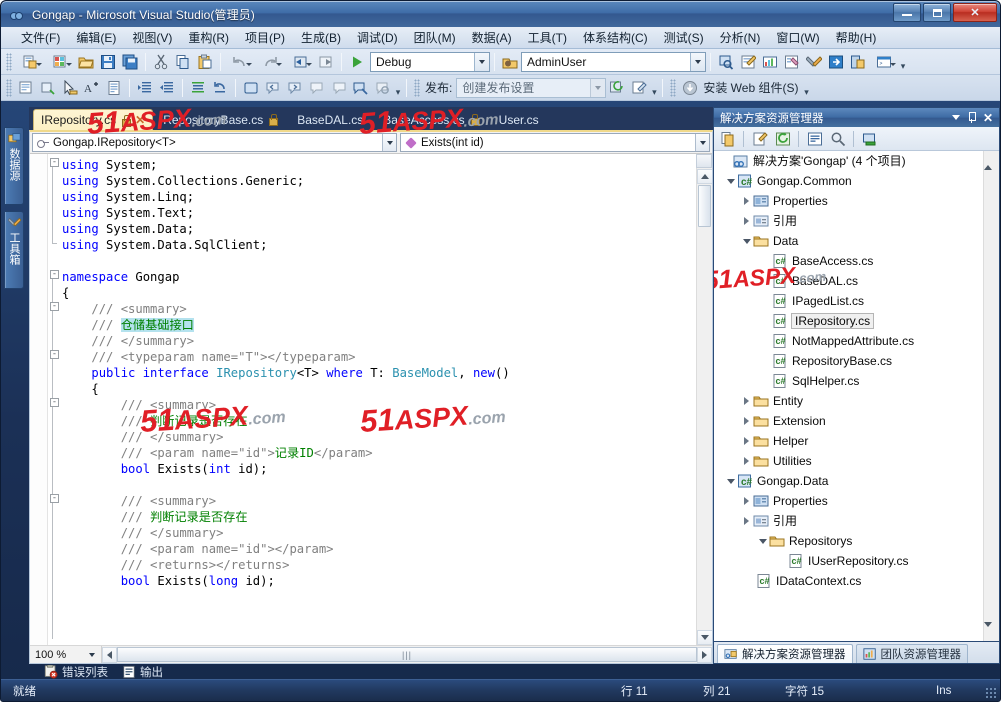  Describe the element at coordinates (704, 399) in the screenshot. I see `editor-vertical-scrollbar` at that location.